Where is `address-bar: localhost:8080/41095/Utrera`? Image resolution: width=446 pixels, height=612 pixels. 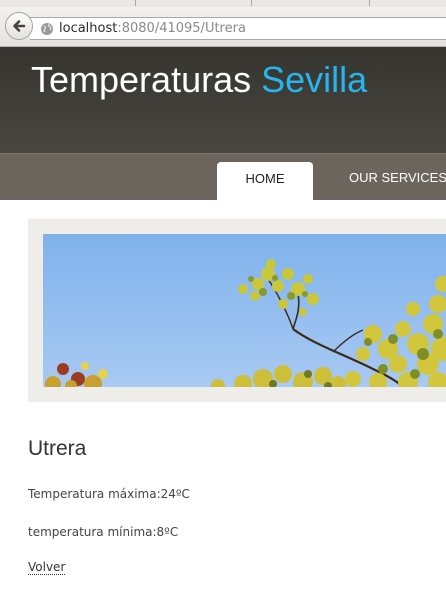
address-bar: localhost:8080/41095/Utrera is located at coordinates (238, 28).